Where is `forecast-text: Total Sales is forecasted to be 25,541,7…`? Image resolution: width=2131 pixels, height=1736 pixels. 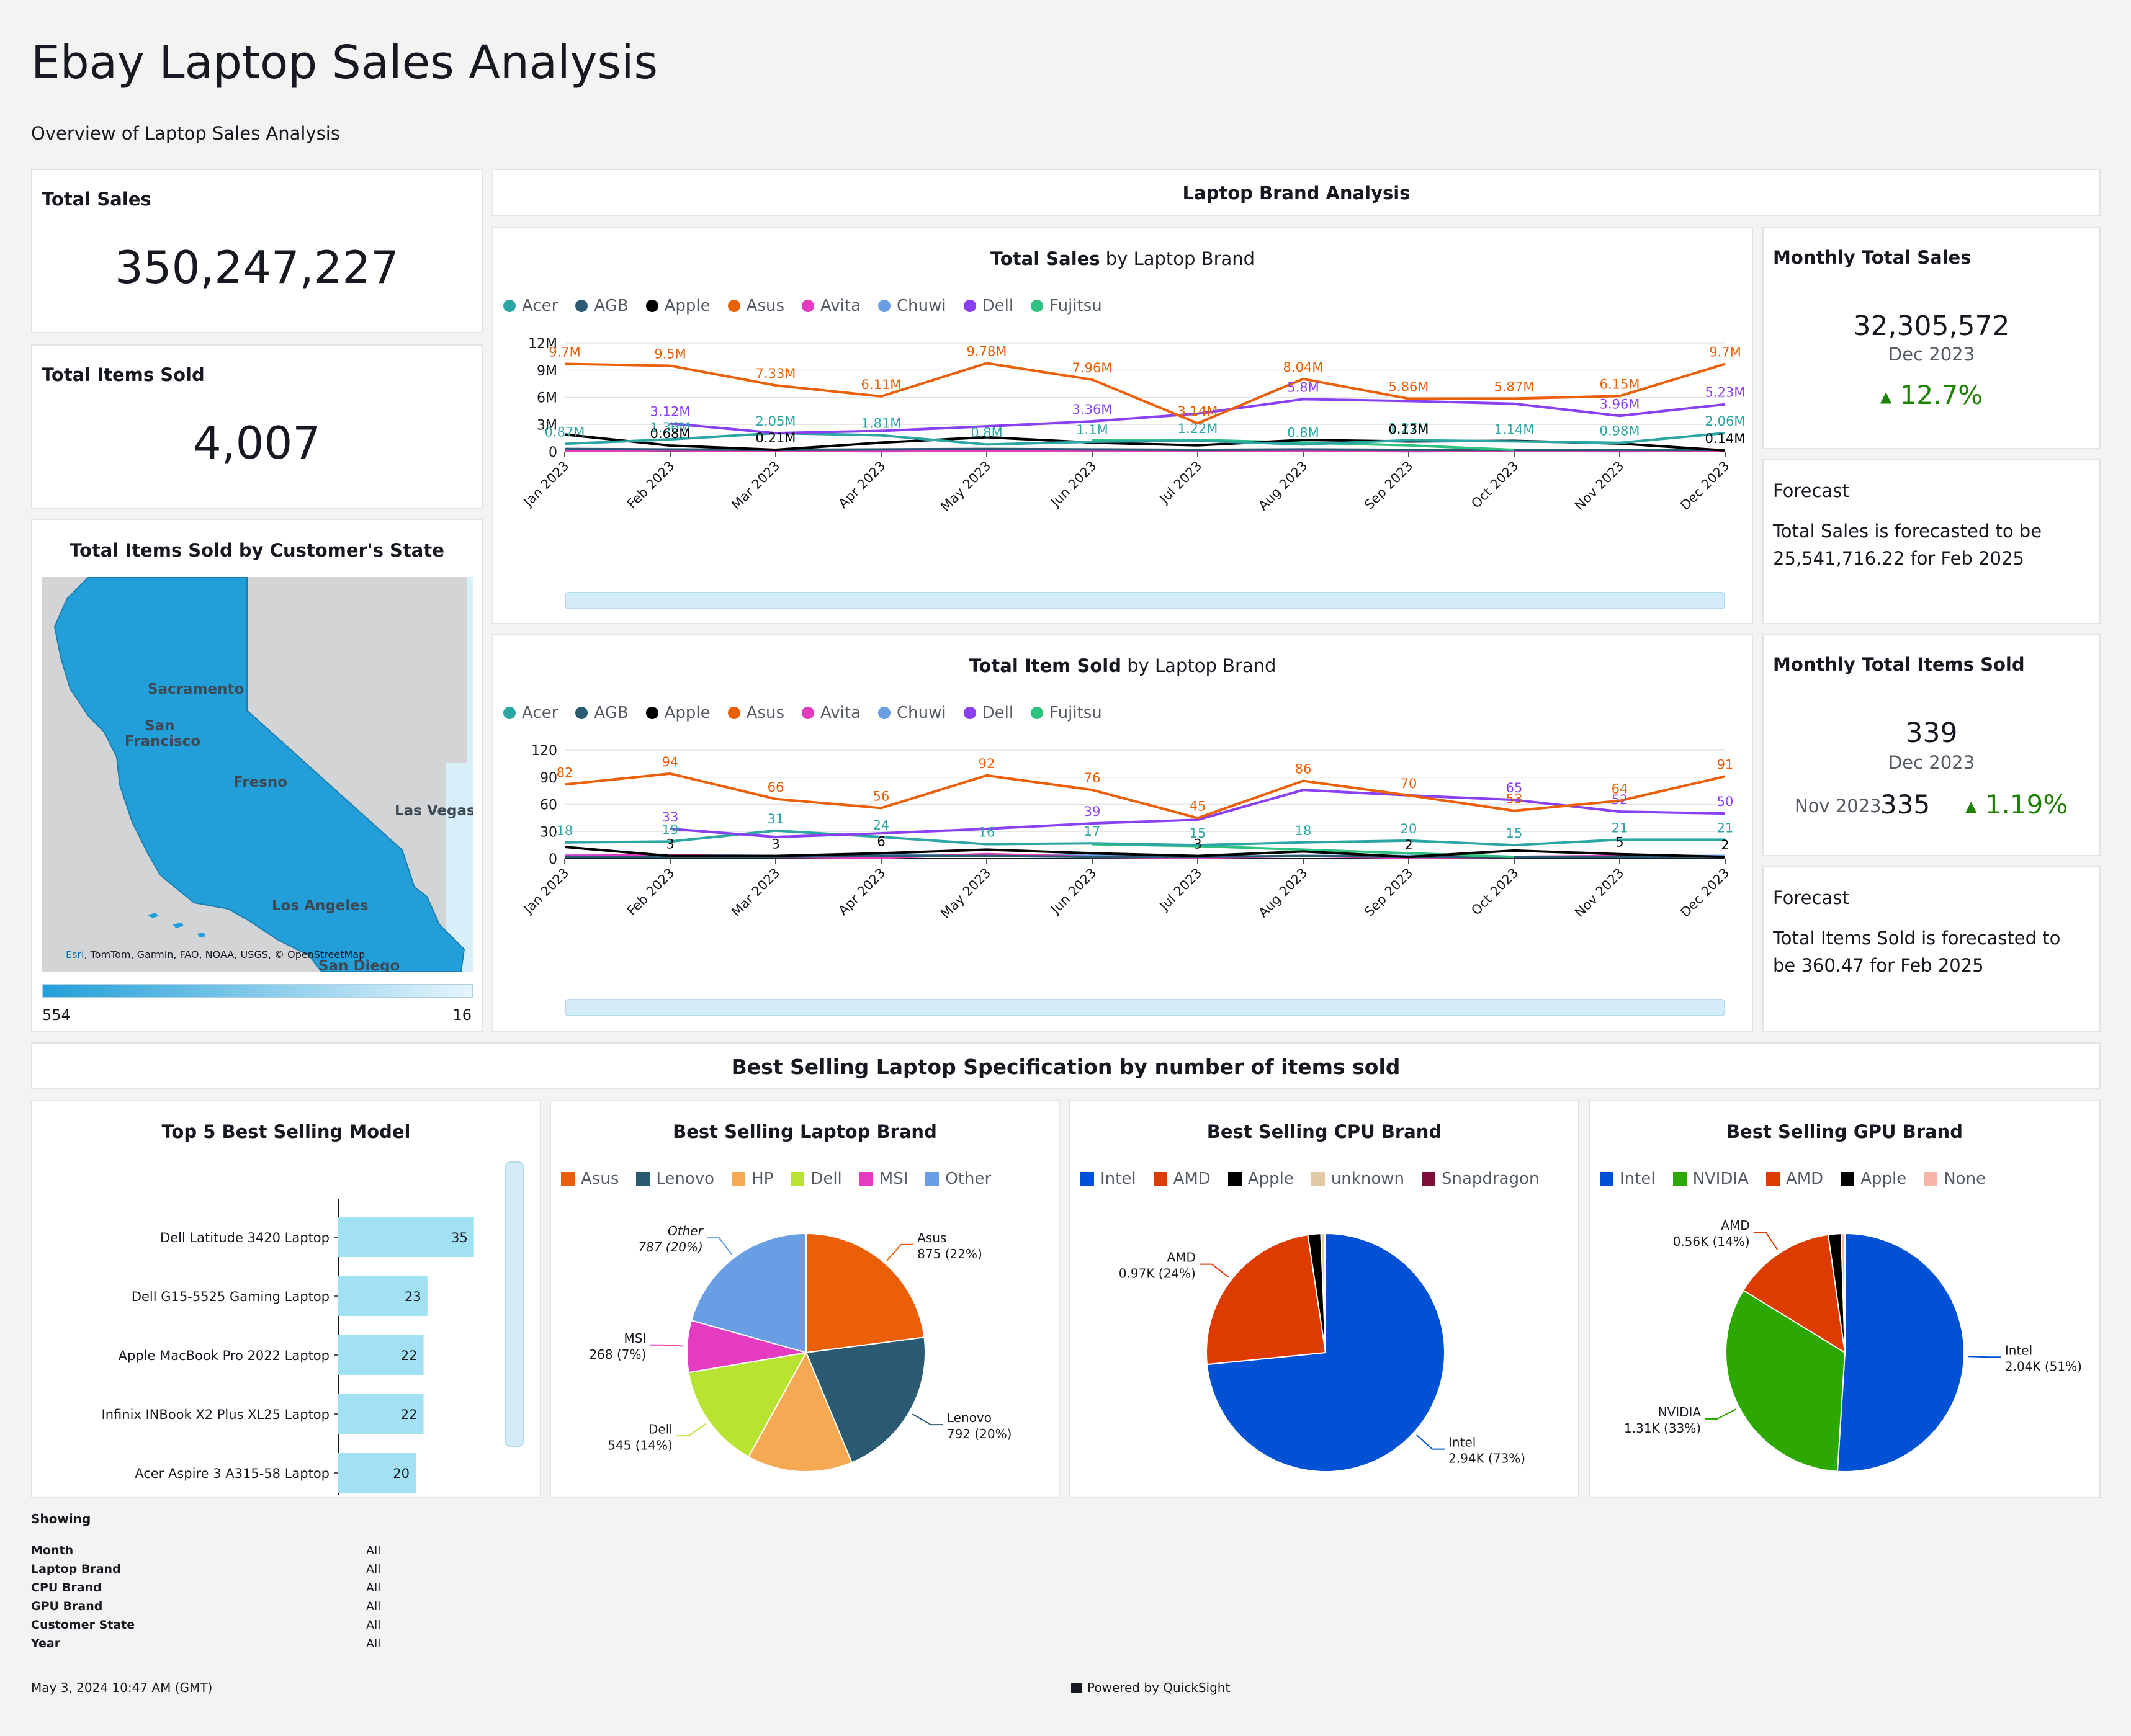 forecast-text: Total Sales is forecasted to be 25,541,7… is located at coordinates (1907, 545).